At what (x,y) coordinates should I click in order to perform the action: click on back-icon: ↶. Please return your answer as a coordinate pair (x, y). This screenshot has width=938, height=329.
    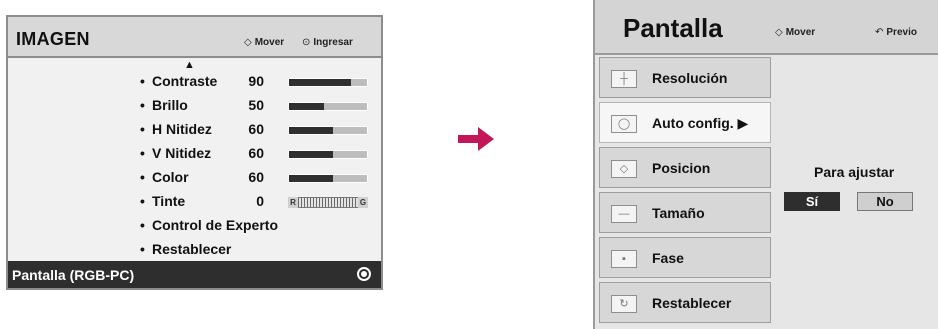
    Looking at the image, I should click on (879, 32).